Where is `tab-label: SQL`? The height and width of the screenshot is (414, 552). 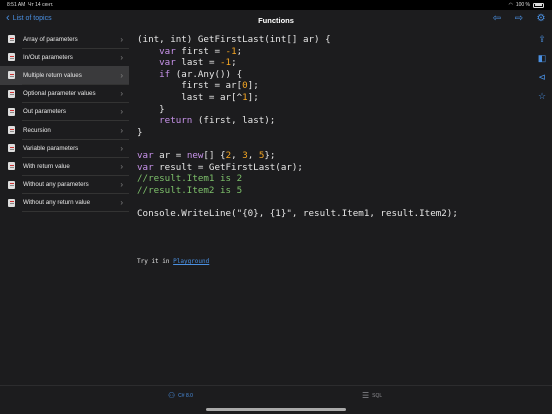 tab-label: SQL is located at coordinates (377, 395).